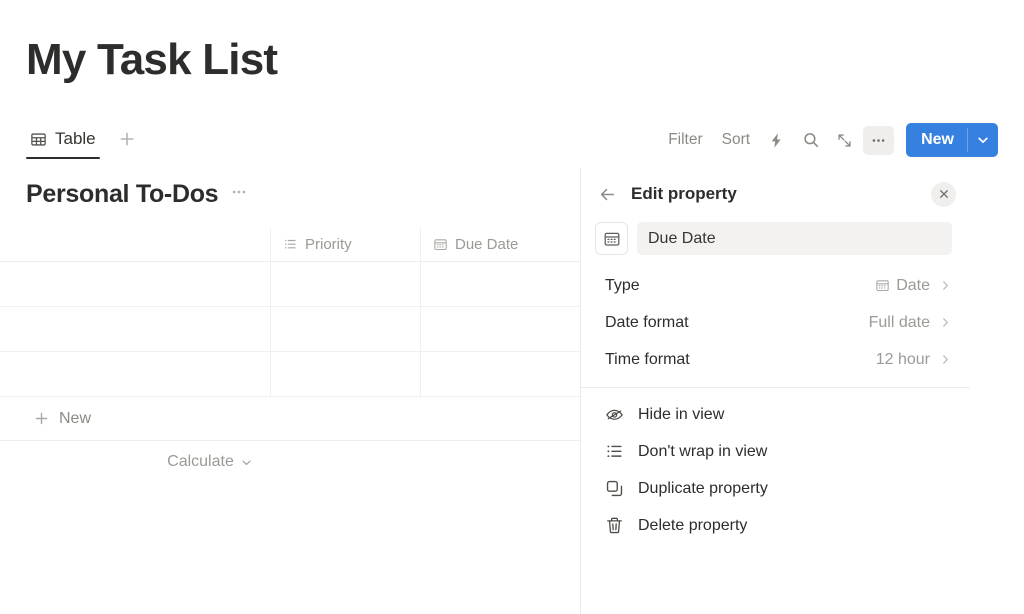 This screenshot has width=1024, height=614. I want to click on setting-time-format-value: 12 hour, so click(902, 359).